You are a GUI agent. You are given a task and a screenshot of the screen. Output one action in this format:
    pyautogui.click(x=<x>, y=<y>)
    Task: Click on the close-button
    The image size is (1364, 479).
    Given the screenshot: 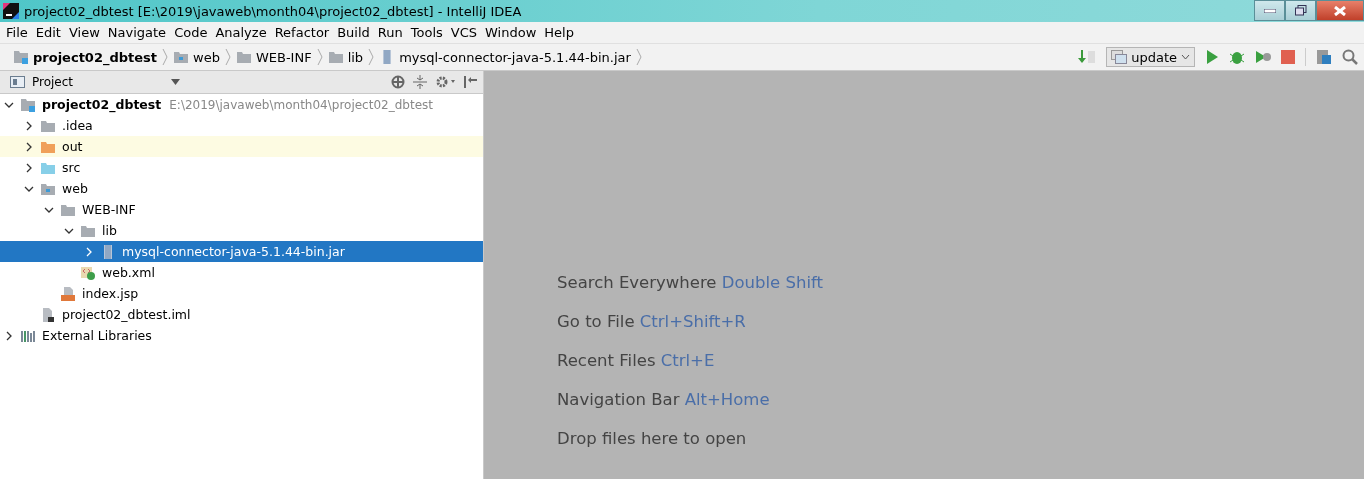 What is the action you would take?
    pyautogui.click(x=1340, y=10)
    